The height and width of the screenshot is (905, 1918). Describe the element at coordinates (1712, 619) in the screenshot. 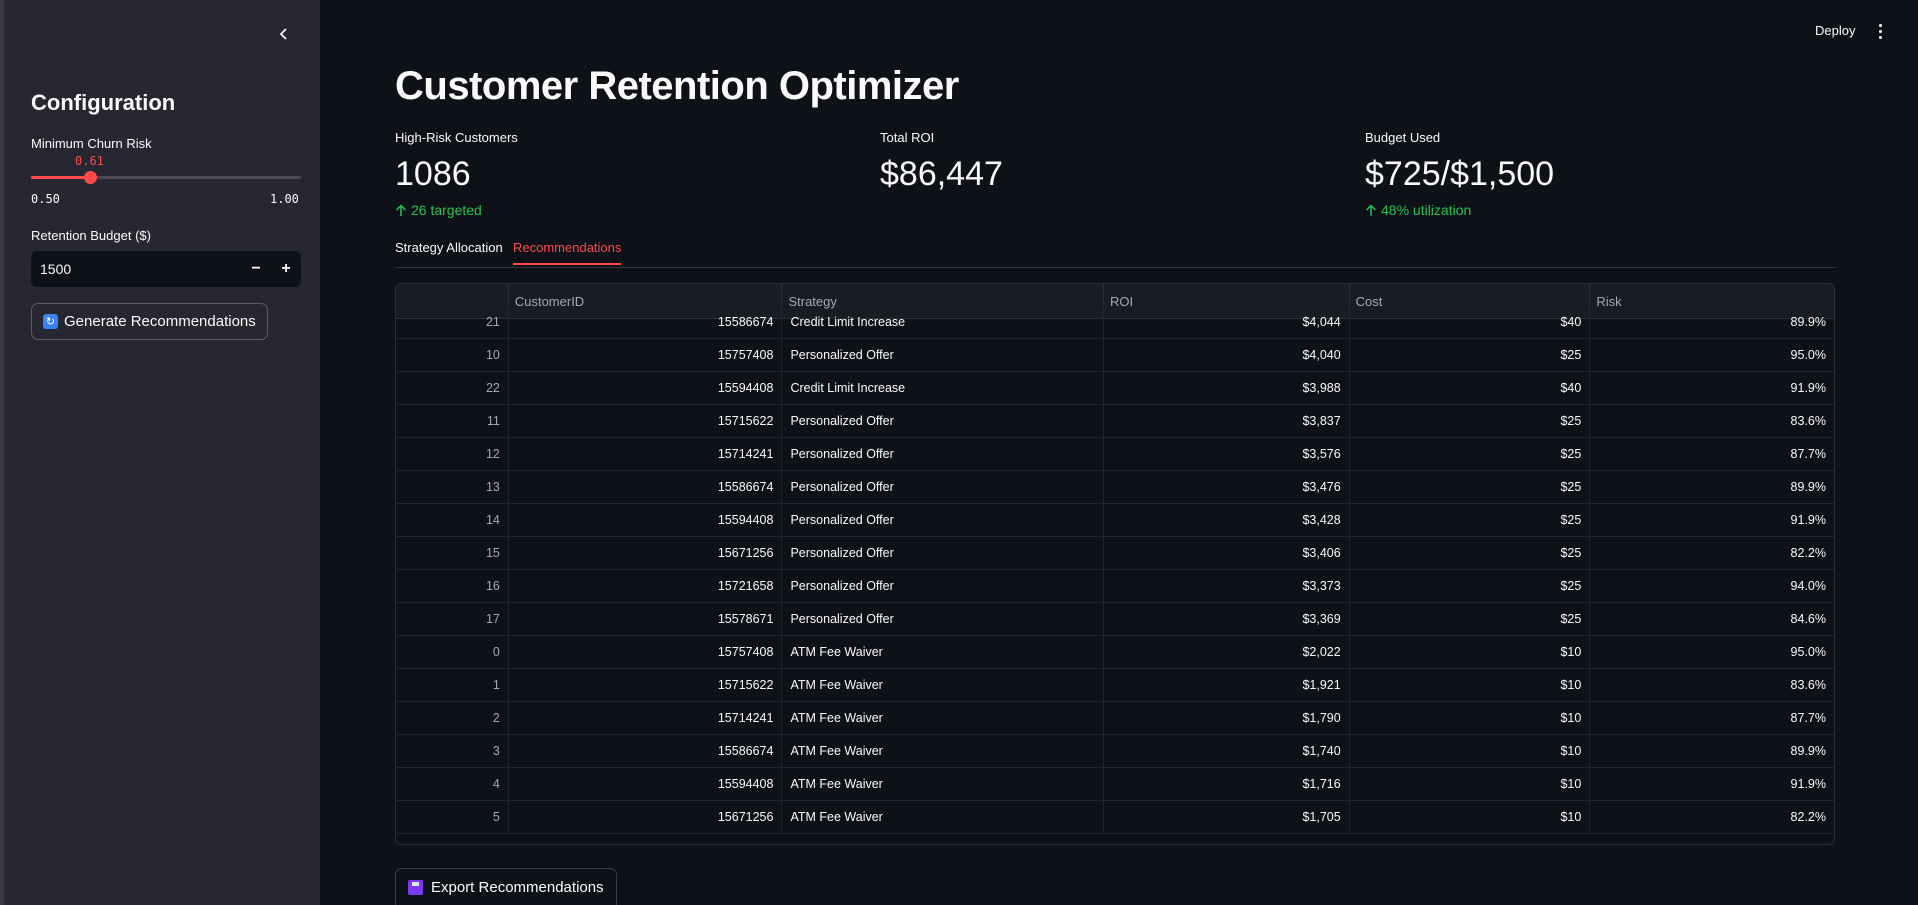

I see `risk-cell: 84.6%` at that location.